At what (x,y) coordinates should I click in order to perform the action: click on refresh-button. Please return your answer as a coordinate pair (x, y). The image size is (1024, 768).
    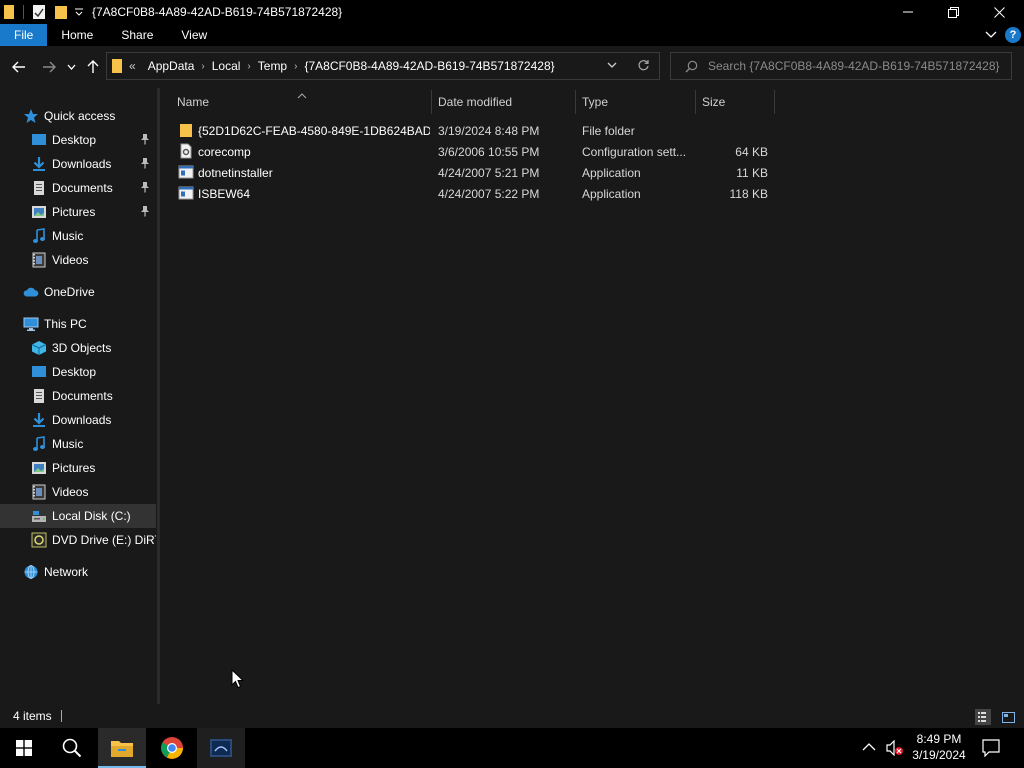
    Looking at the image, I should click on (643, 65).